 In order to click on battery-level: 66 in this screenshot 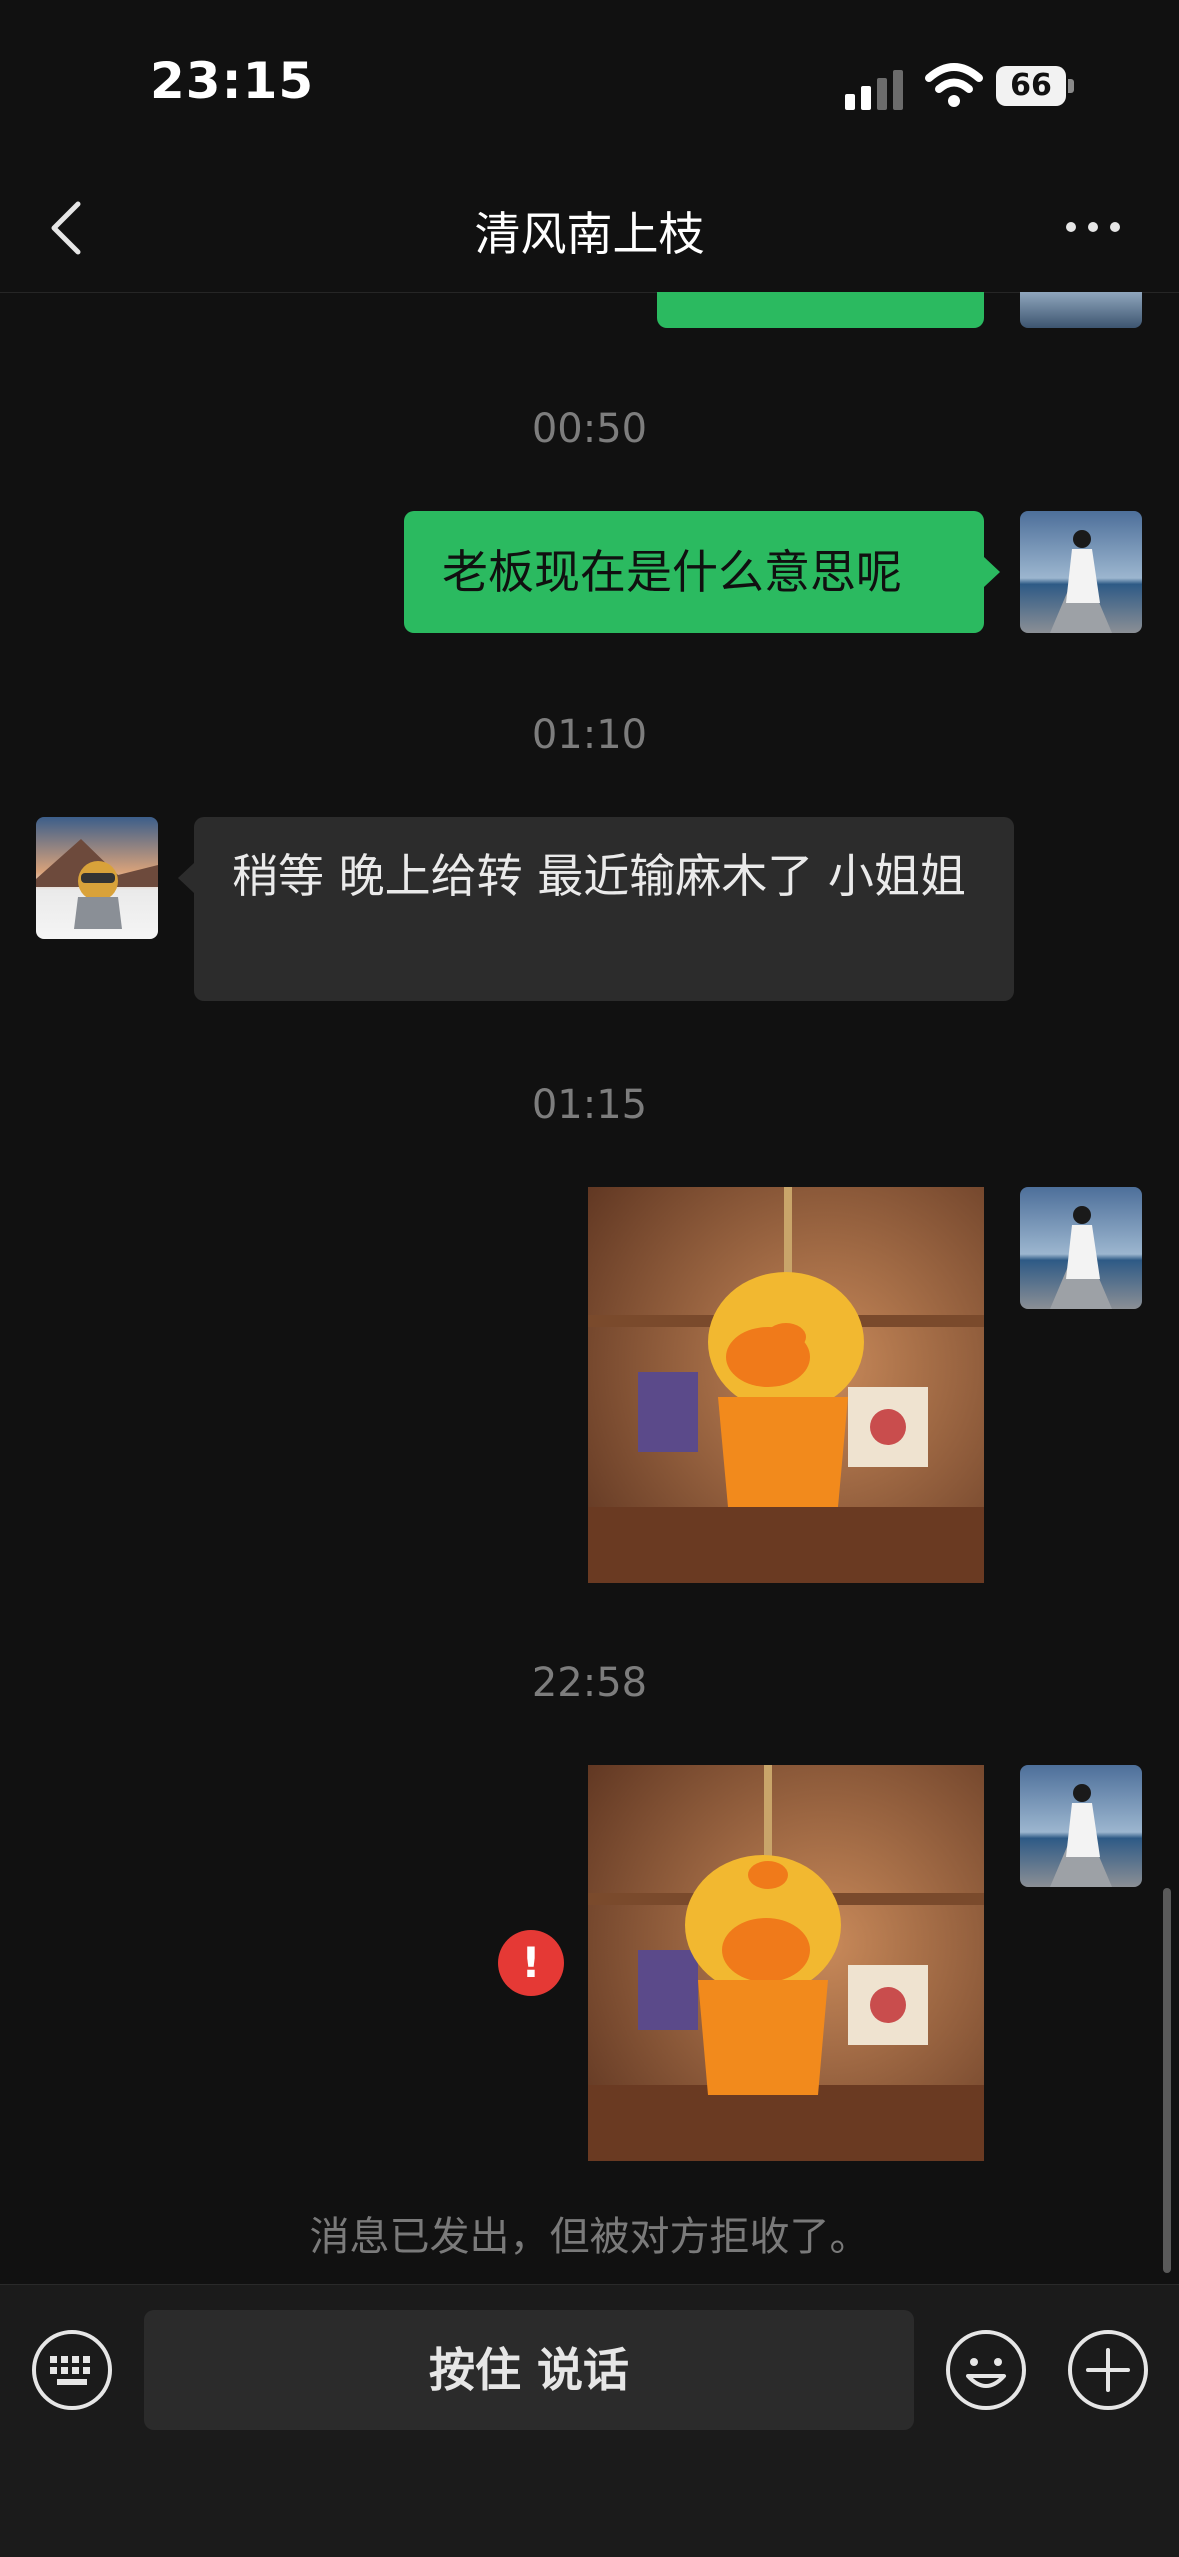, I will do `click(1031, 85)`.